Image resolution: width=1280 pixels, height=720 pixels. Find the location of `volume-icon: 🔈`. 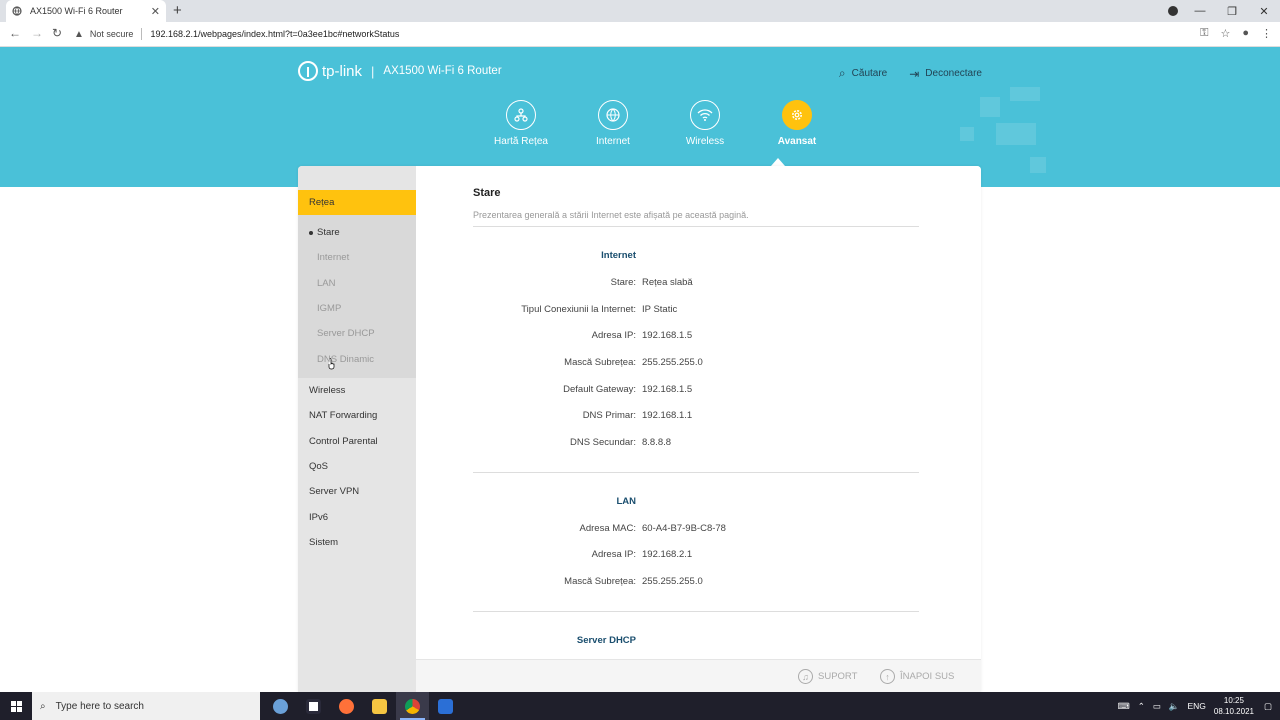

volume-icon: 🔈 is located at coordinates (1174, 706).